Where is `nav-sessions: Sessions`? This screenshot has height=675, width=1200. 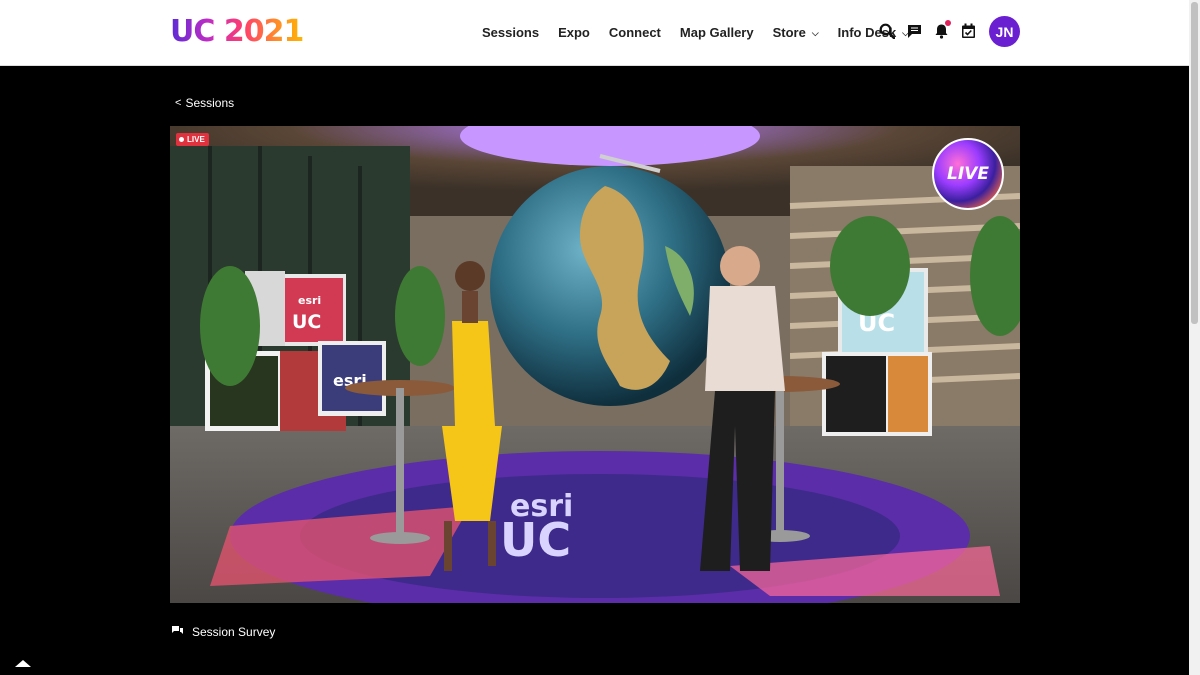
nav-sessions: Sessions is located at coordinates (510, 33).